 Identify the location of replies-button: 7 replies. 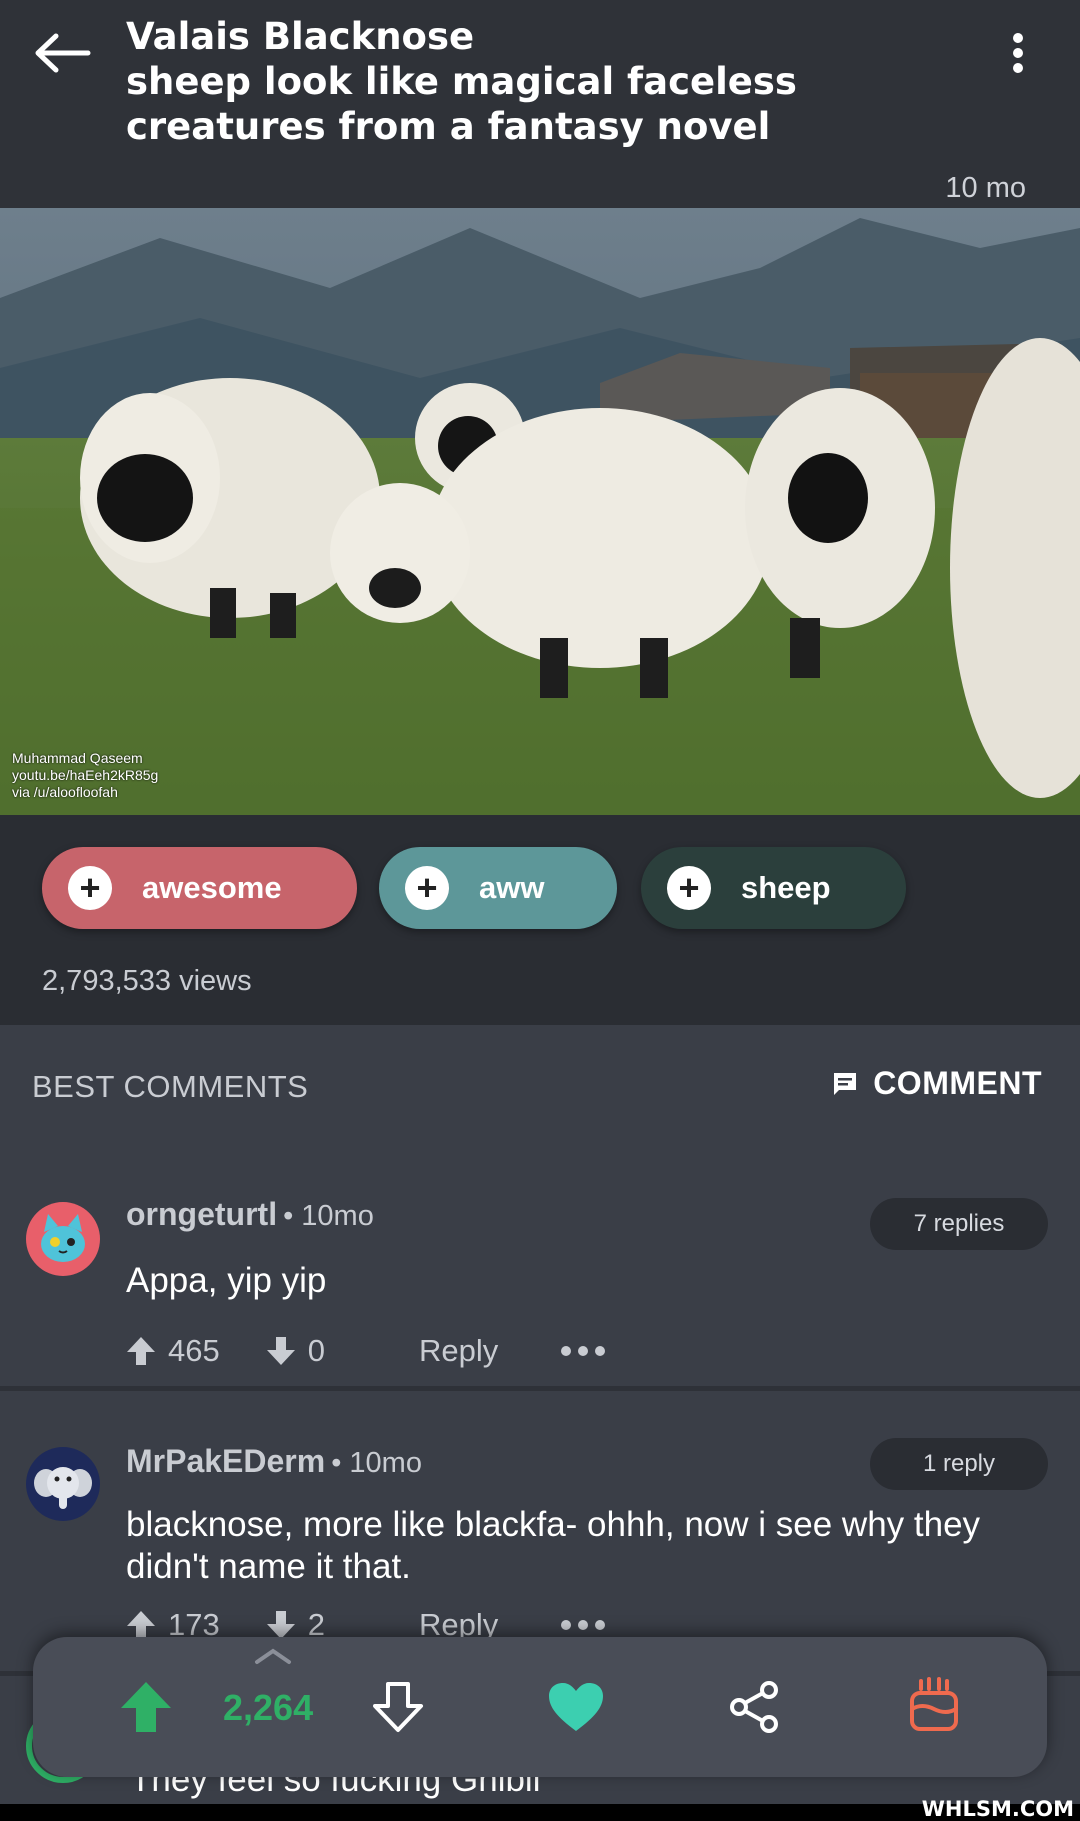
(959, 1224).